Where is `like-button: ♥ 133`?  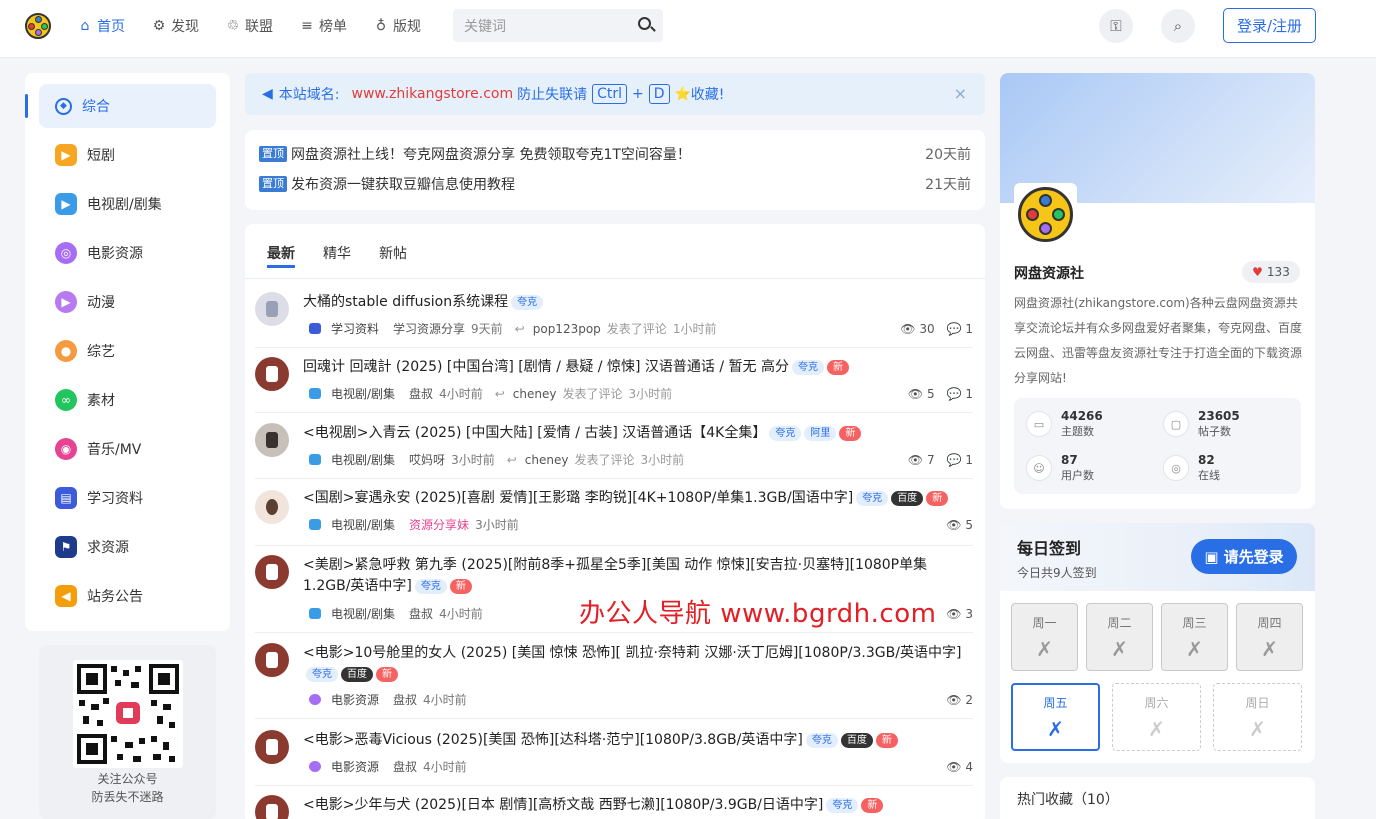
like-button: ♥ 133 is located at coordinates (1271, 272).